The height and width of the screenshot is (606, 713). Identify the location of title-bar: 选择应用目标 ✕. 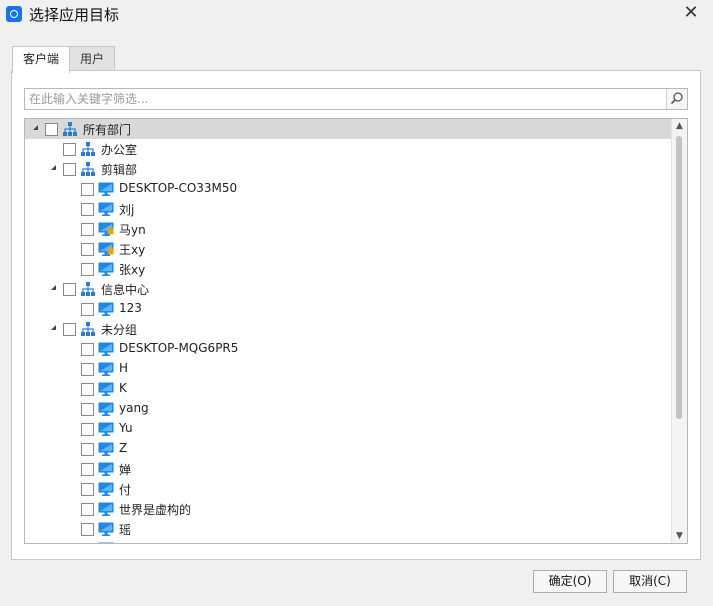
(356, 14).